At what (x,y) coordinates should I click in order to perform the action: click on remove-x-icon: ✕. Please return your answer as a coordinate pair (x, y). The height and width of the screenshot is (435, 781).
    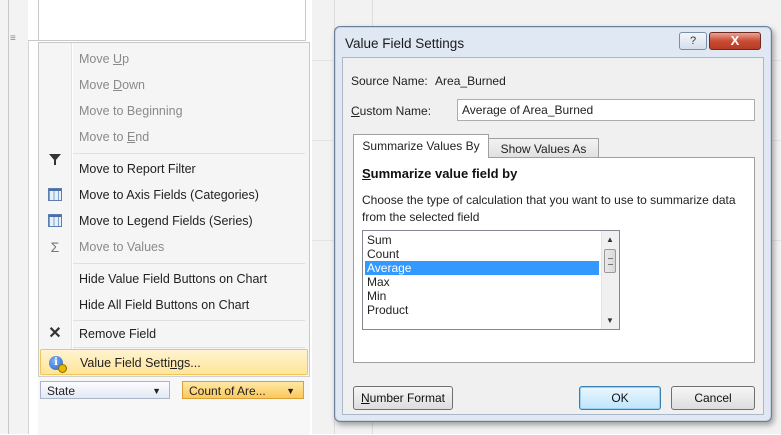
    Looking at the image, I should click on (55, 333).